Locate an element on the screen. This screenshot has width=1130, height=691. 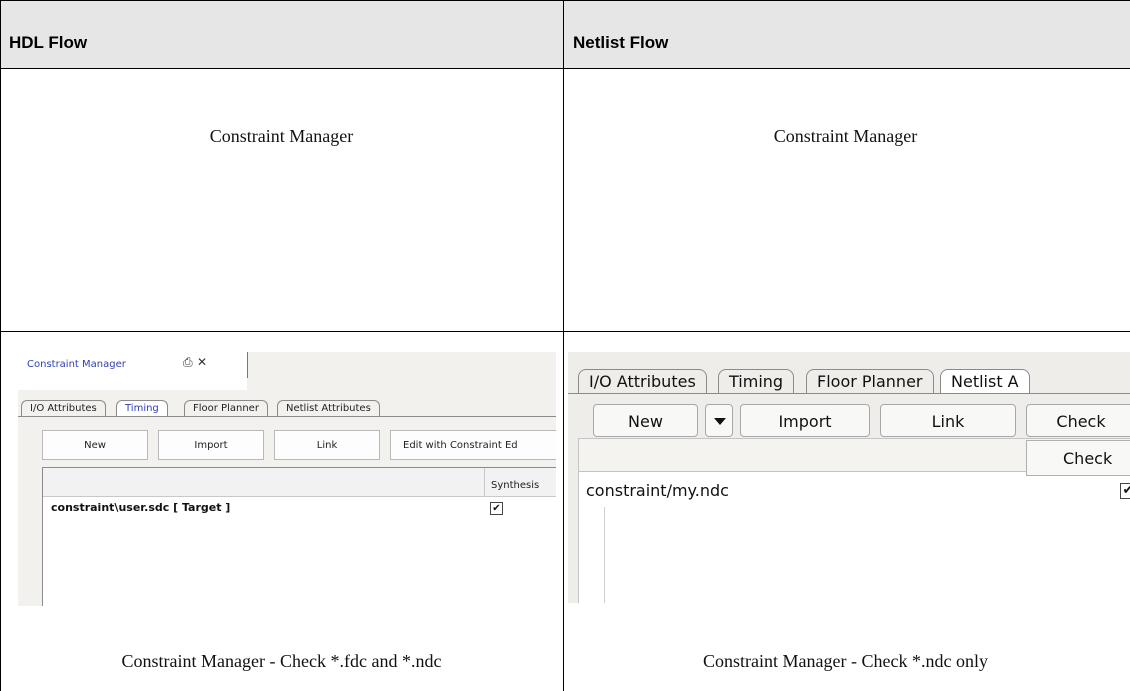
row1-netlist-text: Constraint Manager is located at coordinates (845, 136).